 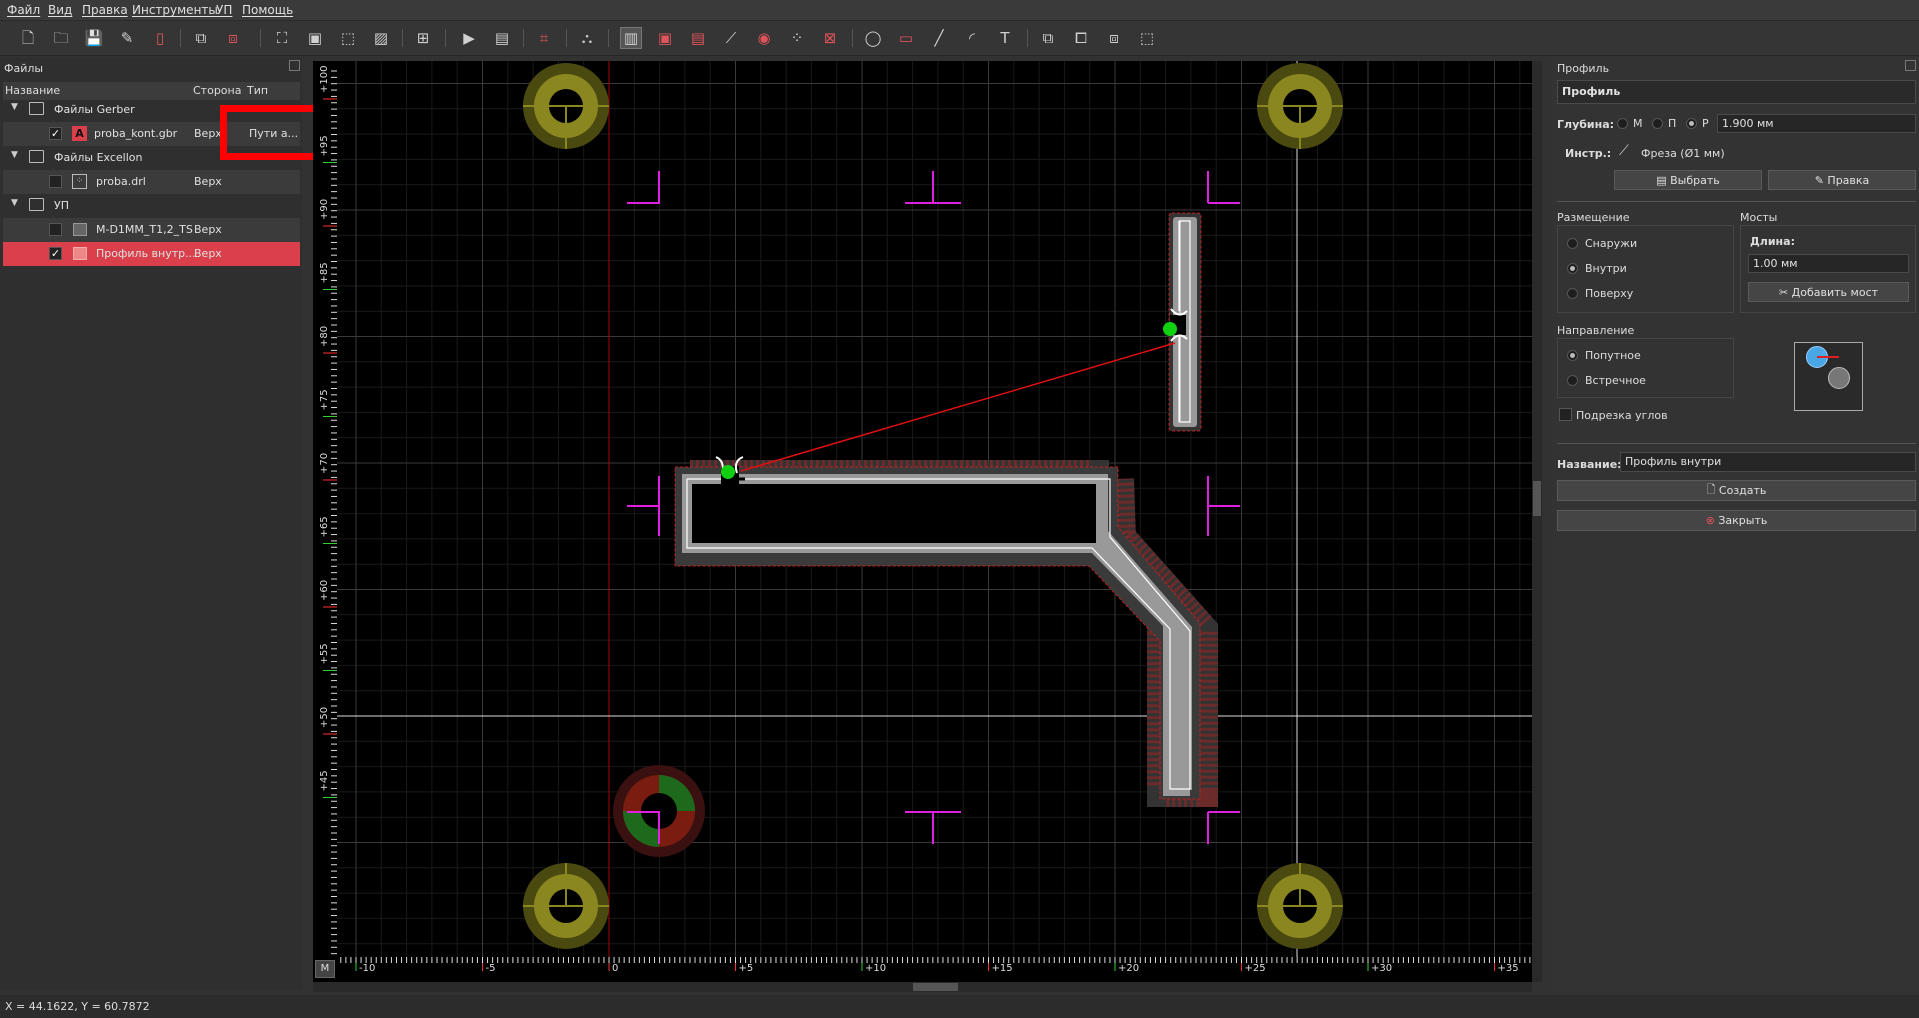 I want to click on thermal-icon: ⊠, so click(x=830, y=38).